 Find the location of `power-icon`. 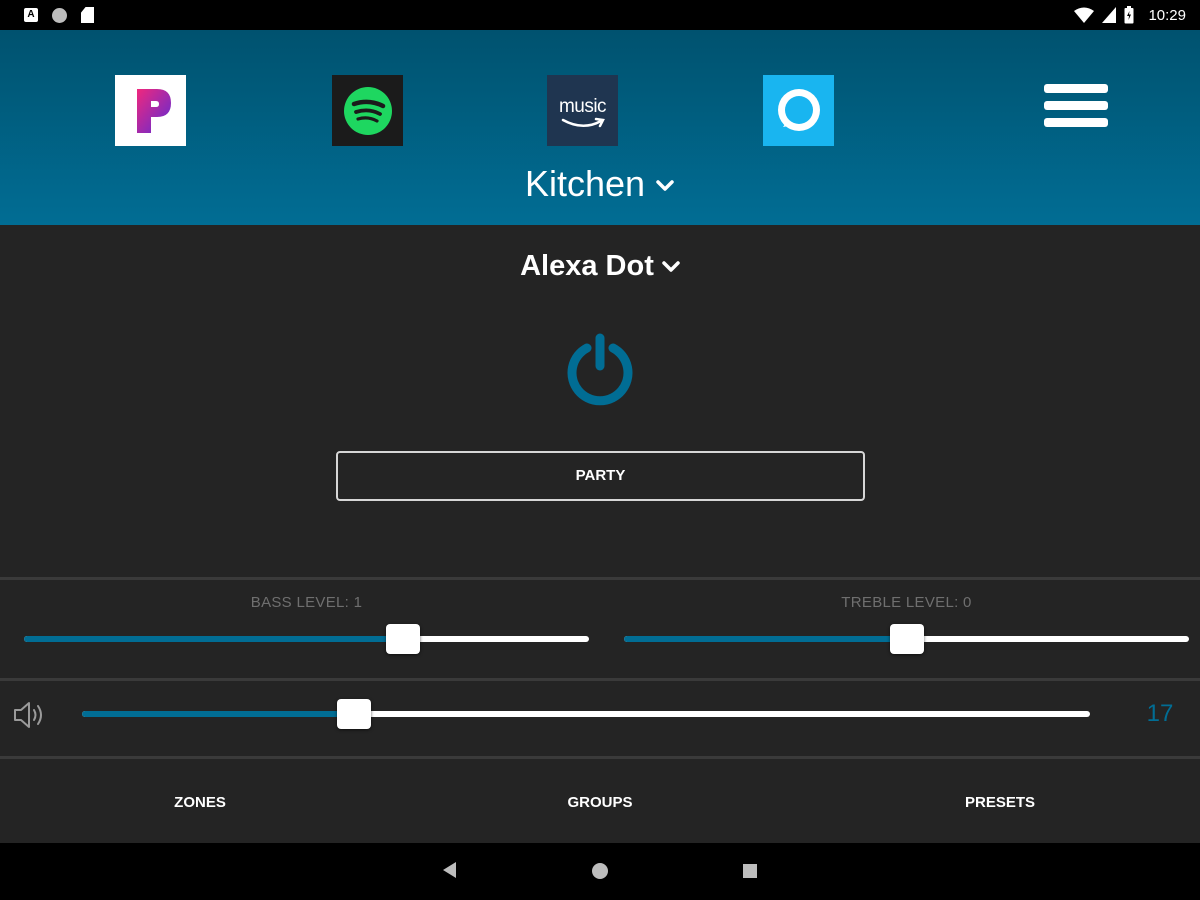

power-icon is located at coordinates (600, 370).